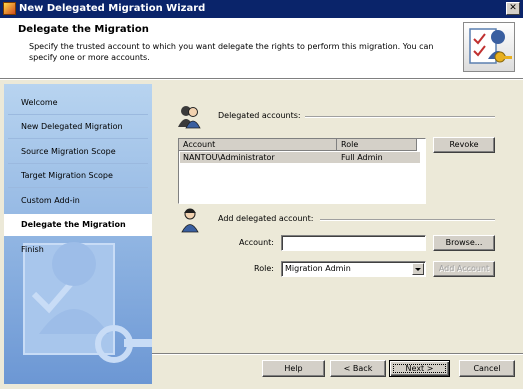 The width and height of the screenshot is (523, 389). What do you see at coordinates (318, 268) in the screenshot?
I see `role-select-value: Migration Admin` at bounding box center [318, 268].